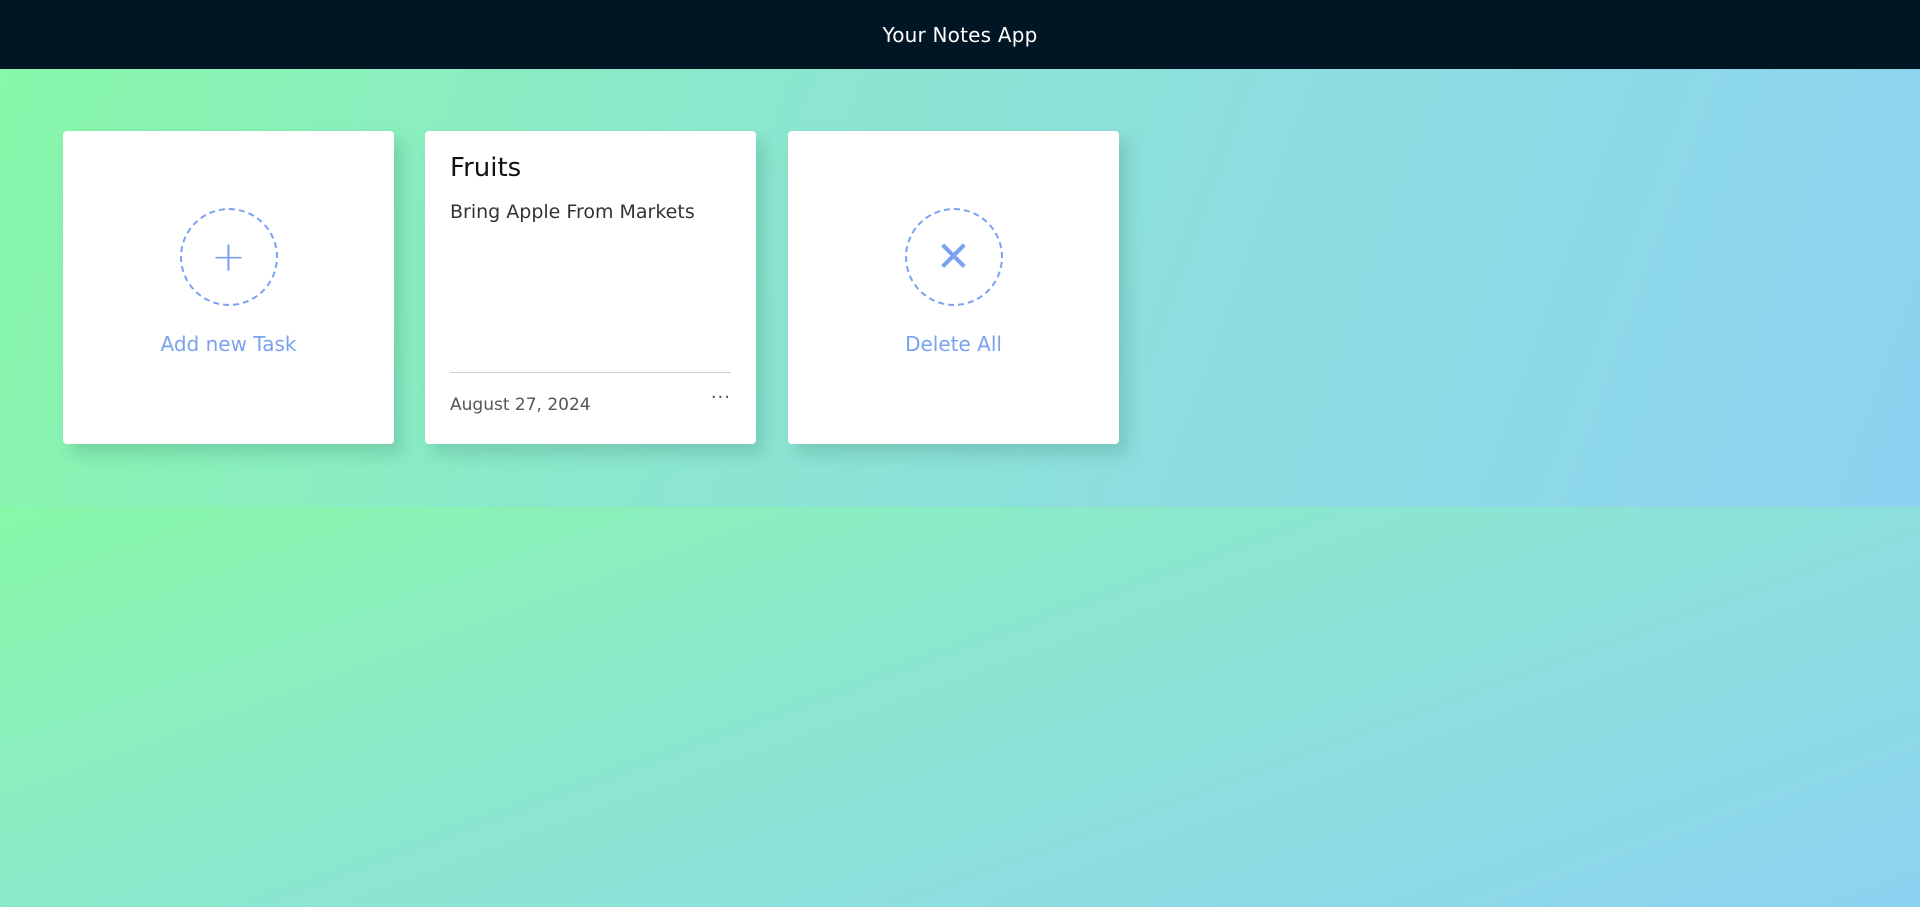 The width and height of the screenshot is (1920, 907). Describe the element at coordinates (953, 344) in the screenshot. I see `delete-all-label: Delete All` at that location.